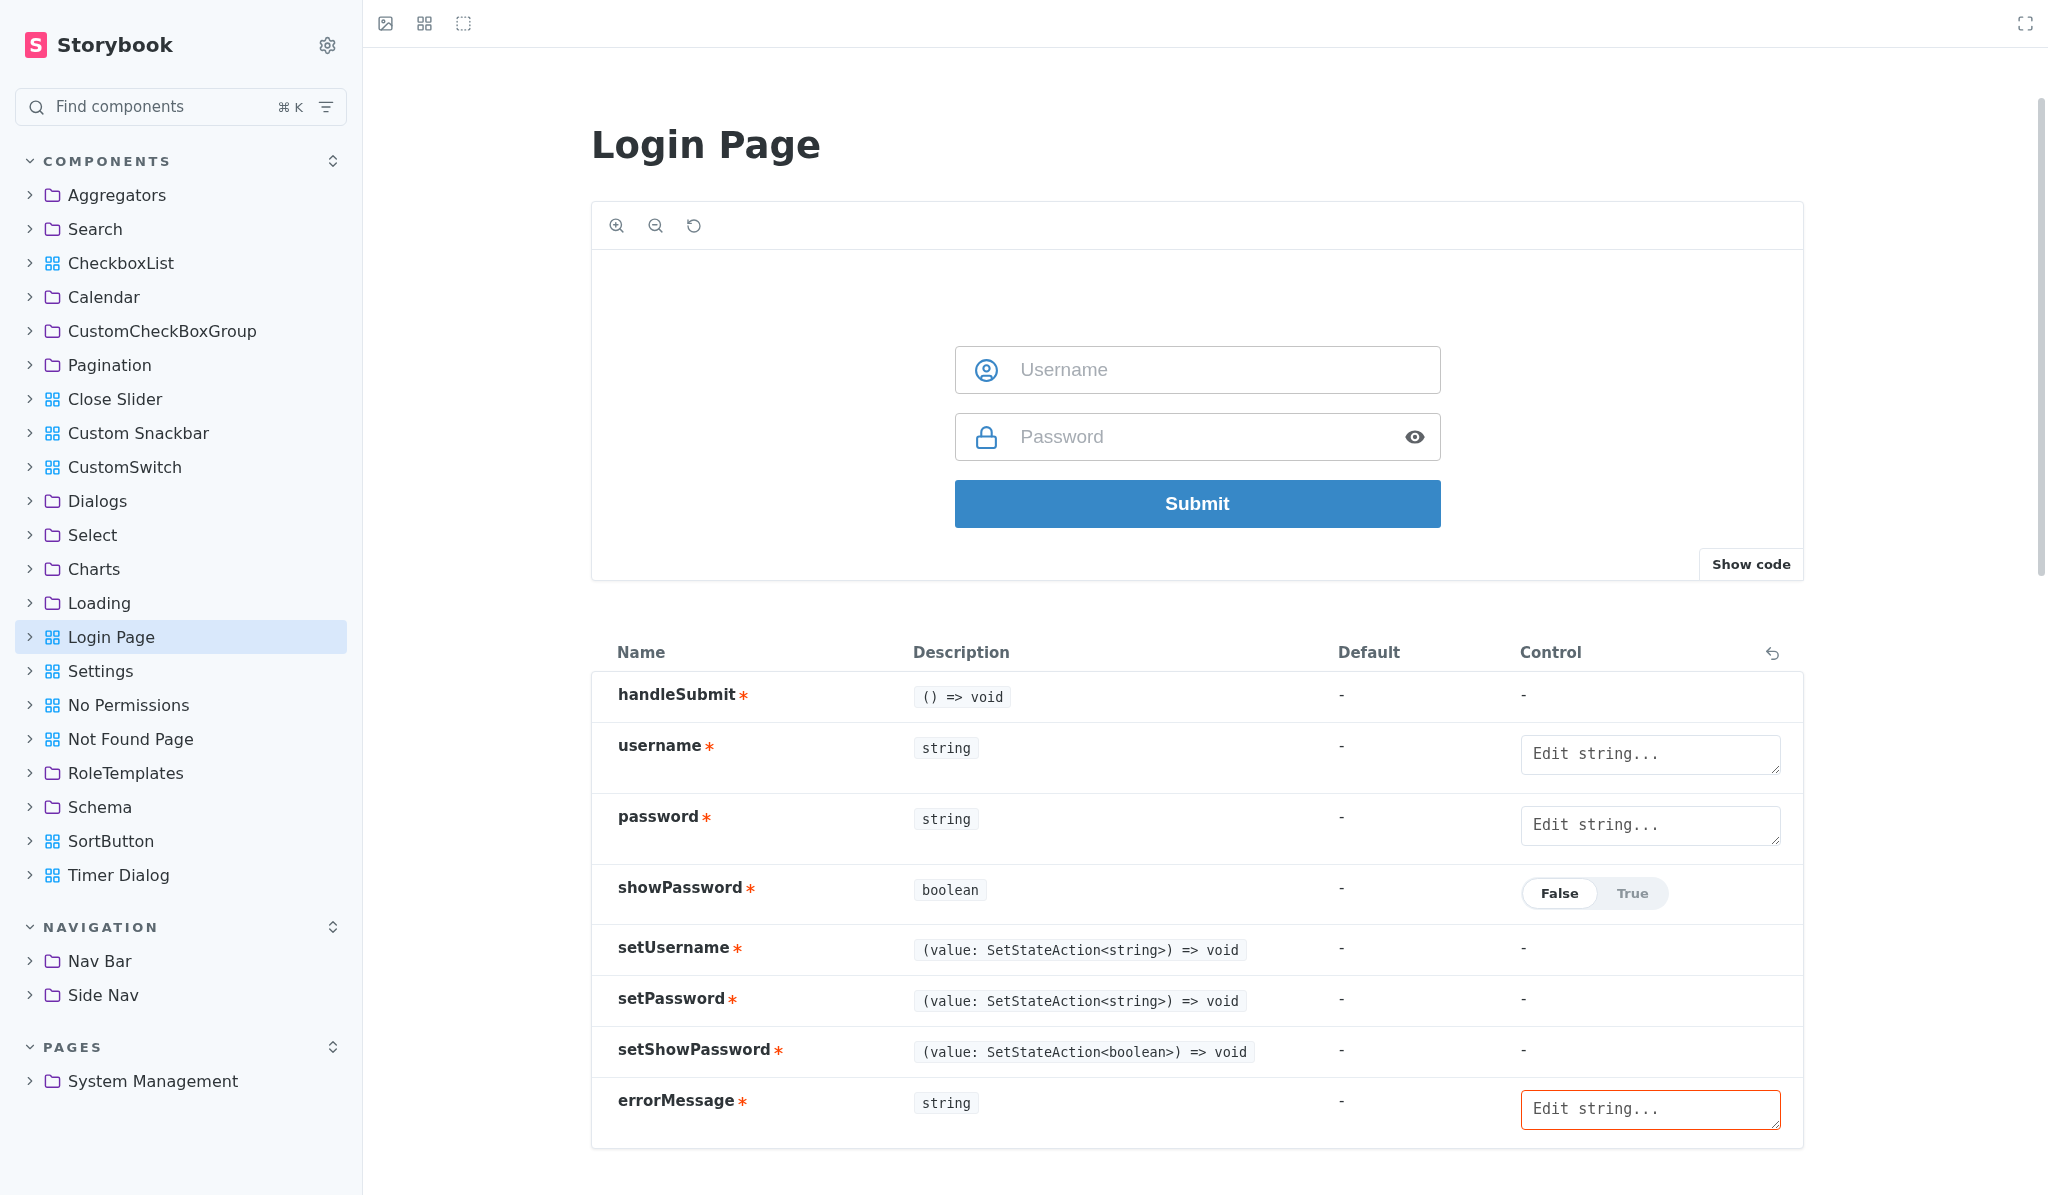 The image size is (2048, 1195). Describe the element at coordinates (677, 695) in the screenshot. I see `prop-name: handleSubmit` at that location.